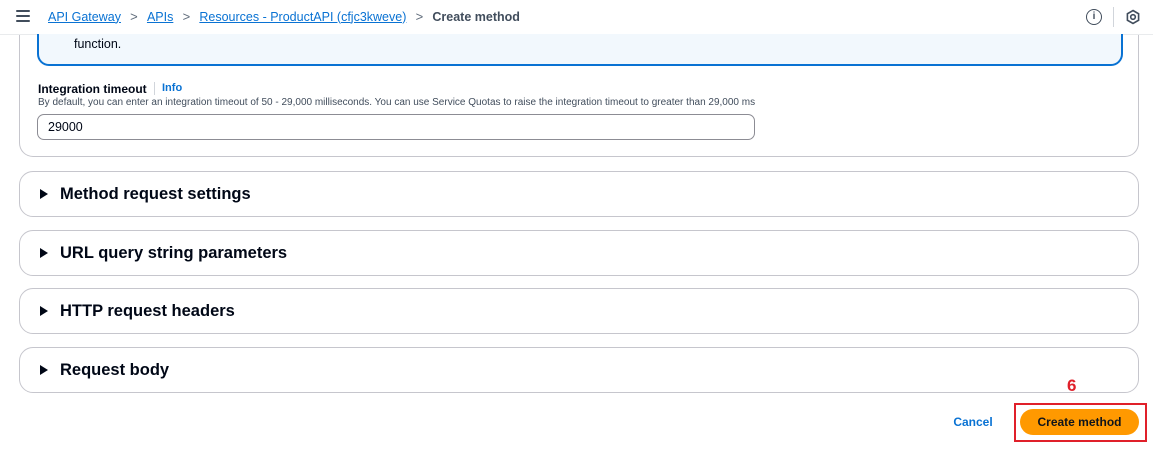 This screenshot has height=468, width=1153. I want to click on breadcrumb-api-gateway: API Gateway, so click(84, 17).